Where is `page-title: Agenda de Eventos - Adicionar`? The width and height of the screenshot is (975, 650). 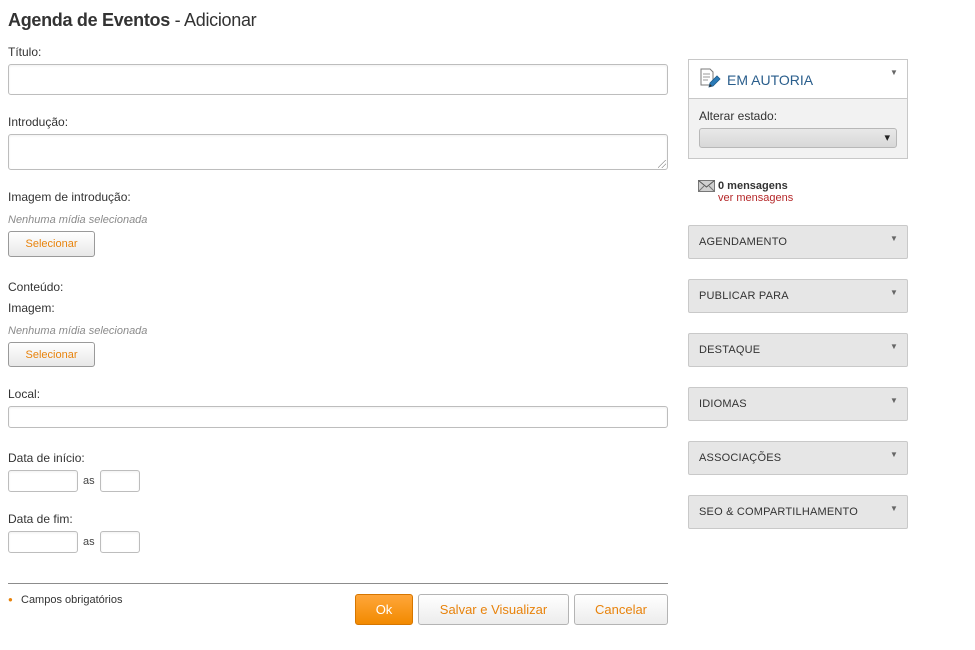
page-title: Agenda de Eventos - Adicionar is located at coordinates (132, 20).